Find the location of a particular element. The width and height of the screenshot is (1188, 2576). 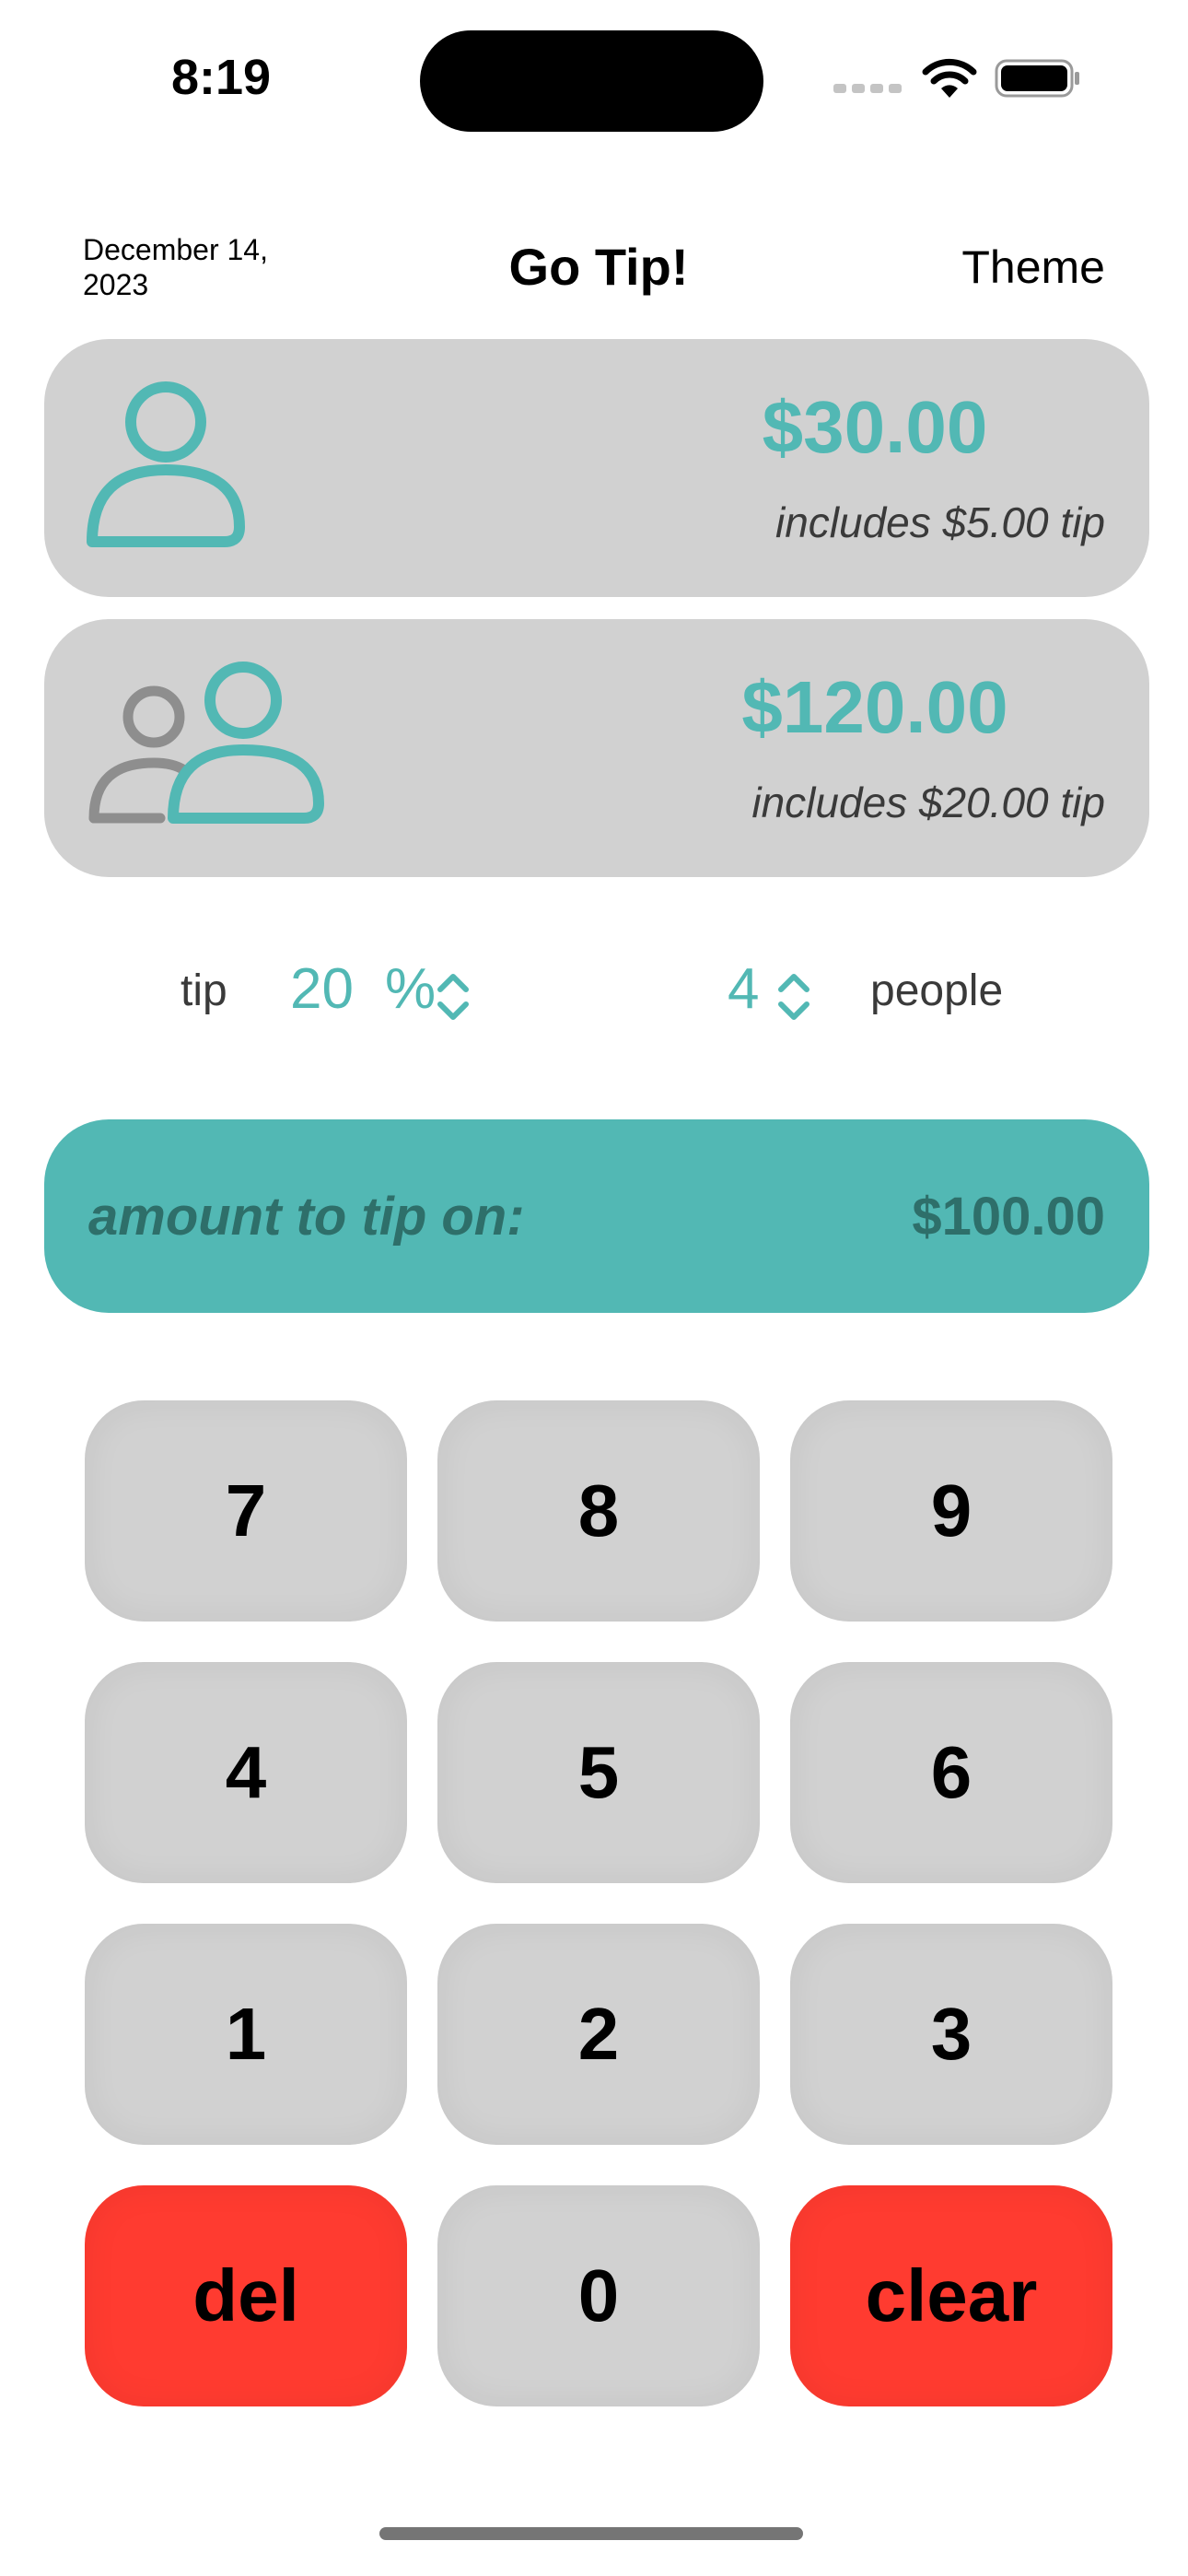

total-card: $120.00 includes $20.00 tip is located at coordinates (596, 748).